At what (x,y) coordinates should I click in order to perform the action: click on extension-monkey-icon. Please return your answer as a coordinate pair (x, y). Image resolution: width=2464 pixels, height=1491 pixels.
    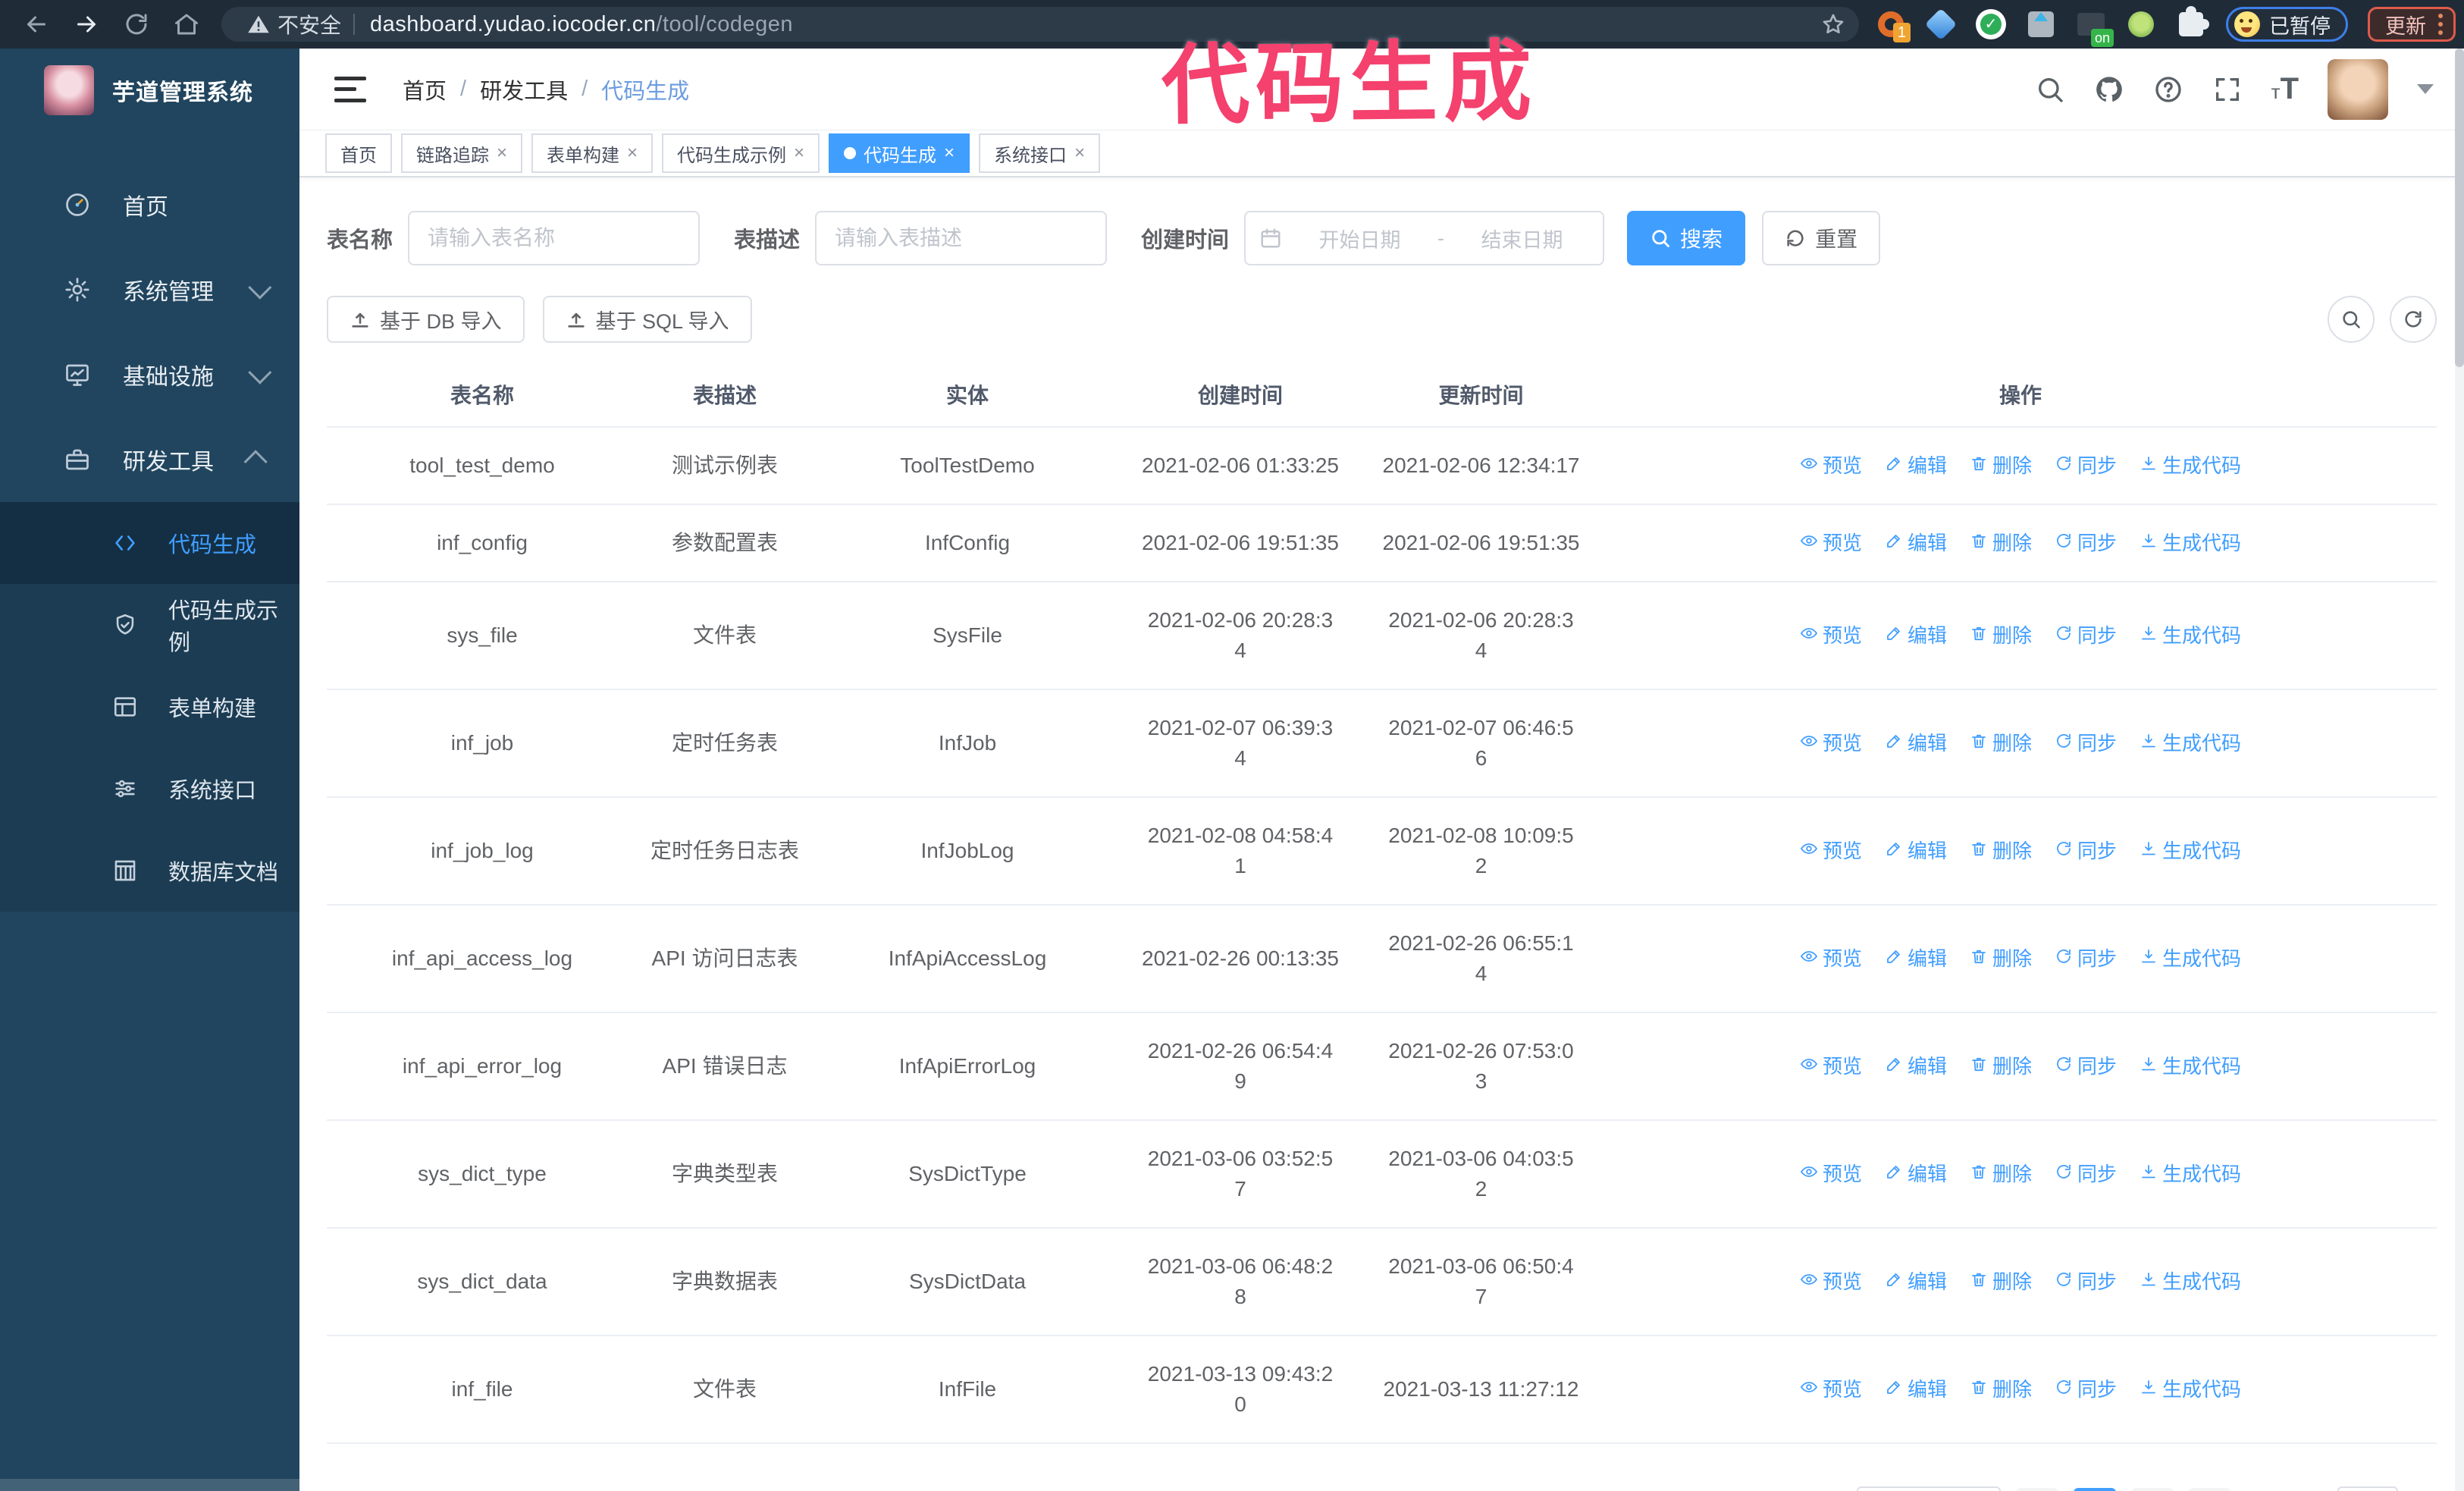
    Looking at the image, I should click on (2141, 24).